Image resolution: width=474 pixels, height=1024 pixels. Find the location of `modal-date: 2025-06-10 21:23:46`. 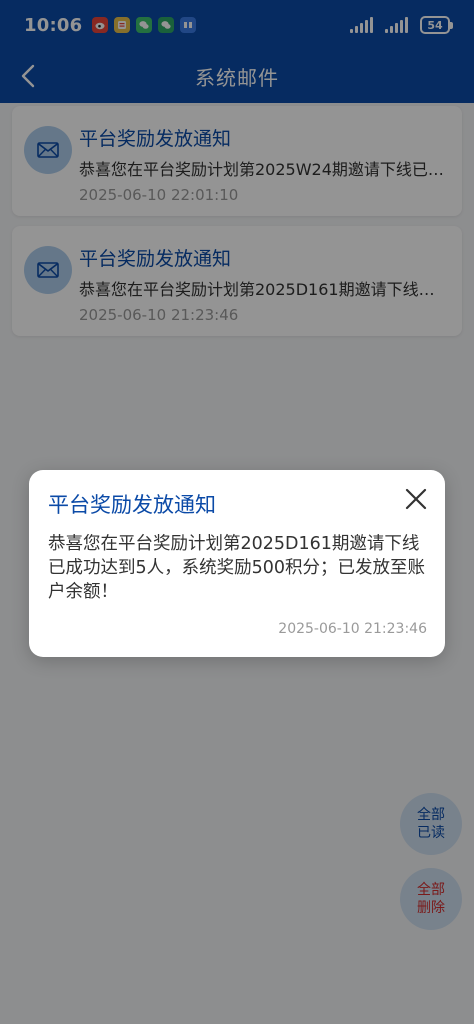

modal-date: 2025-06-10 21:23:46 is located at coordinates (352, 629).